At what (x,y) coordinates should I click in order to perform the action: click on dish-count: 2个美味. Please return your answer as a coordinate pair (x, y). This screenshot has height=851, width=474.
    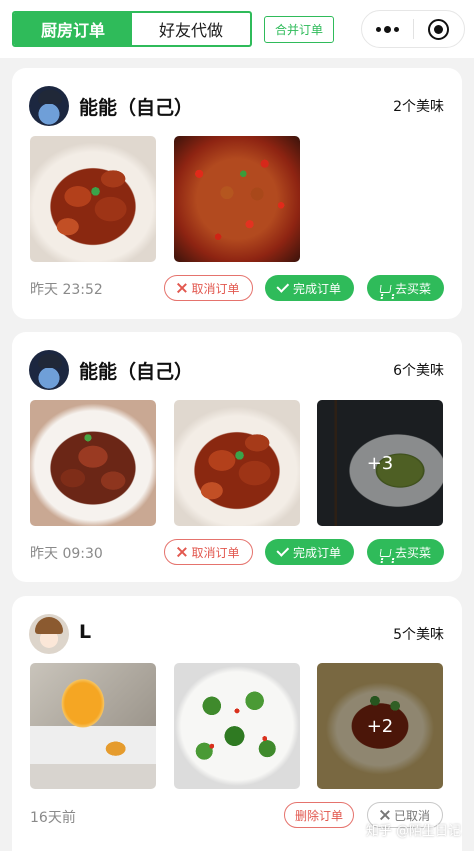
    Looking at the image, I should click on (418, 107).